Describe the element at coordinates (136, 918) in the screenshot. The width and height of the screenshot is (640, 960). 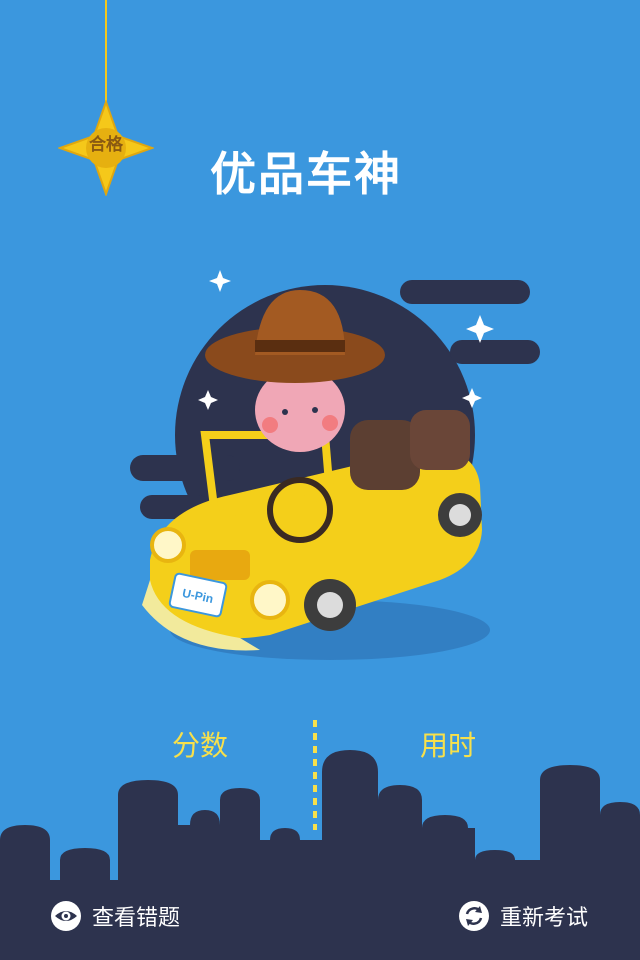
I see `review-wrong-answers-label: 查看错题` at that location.